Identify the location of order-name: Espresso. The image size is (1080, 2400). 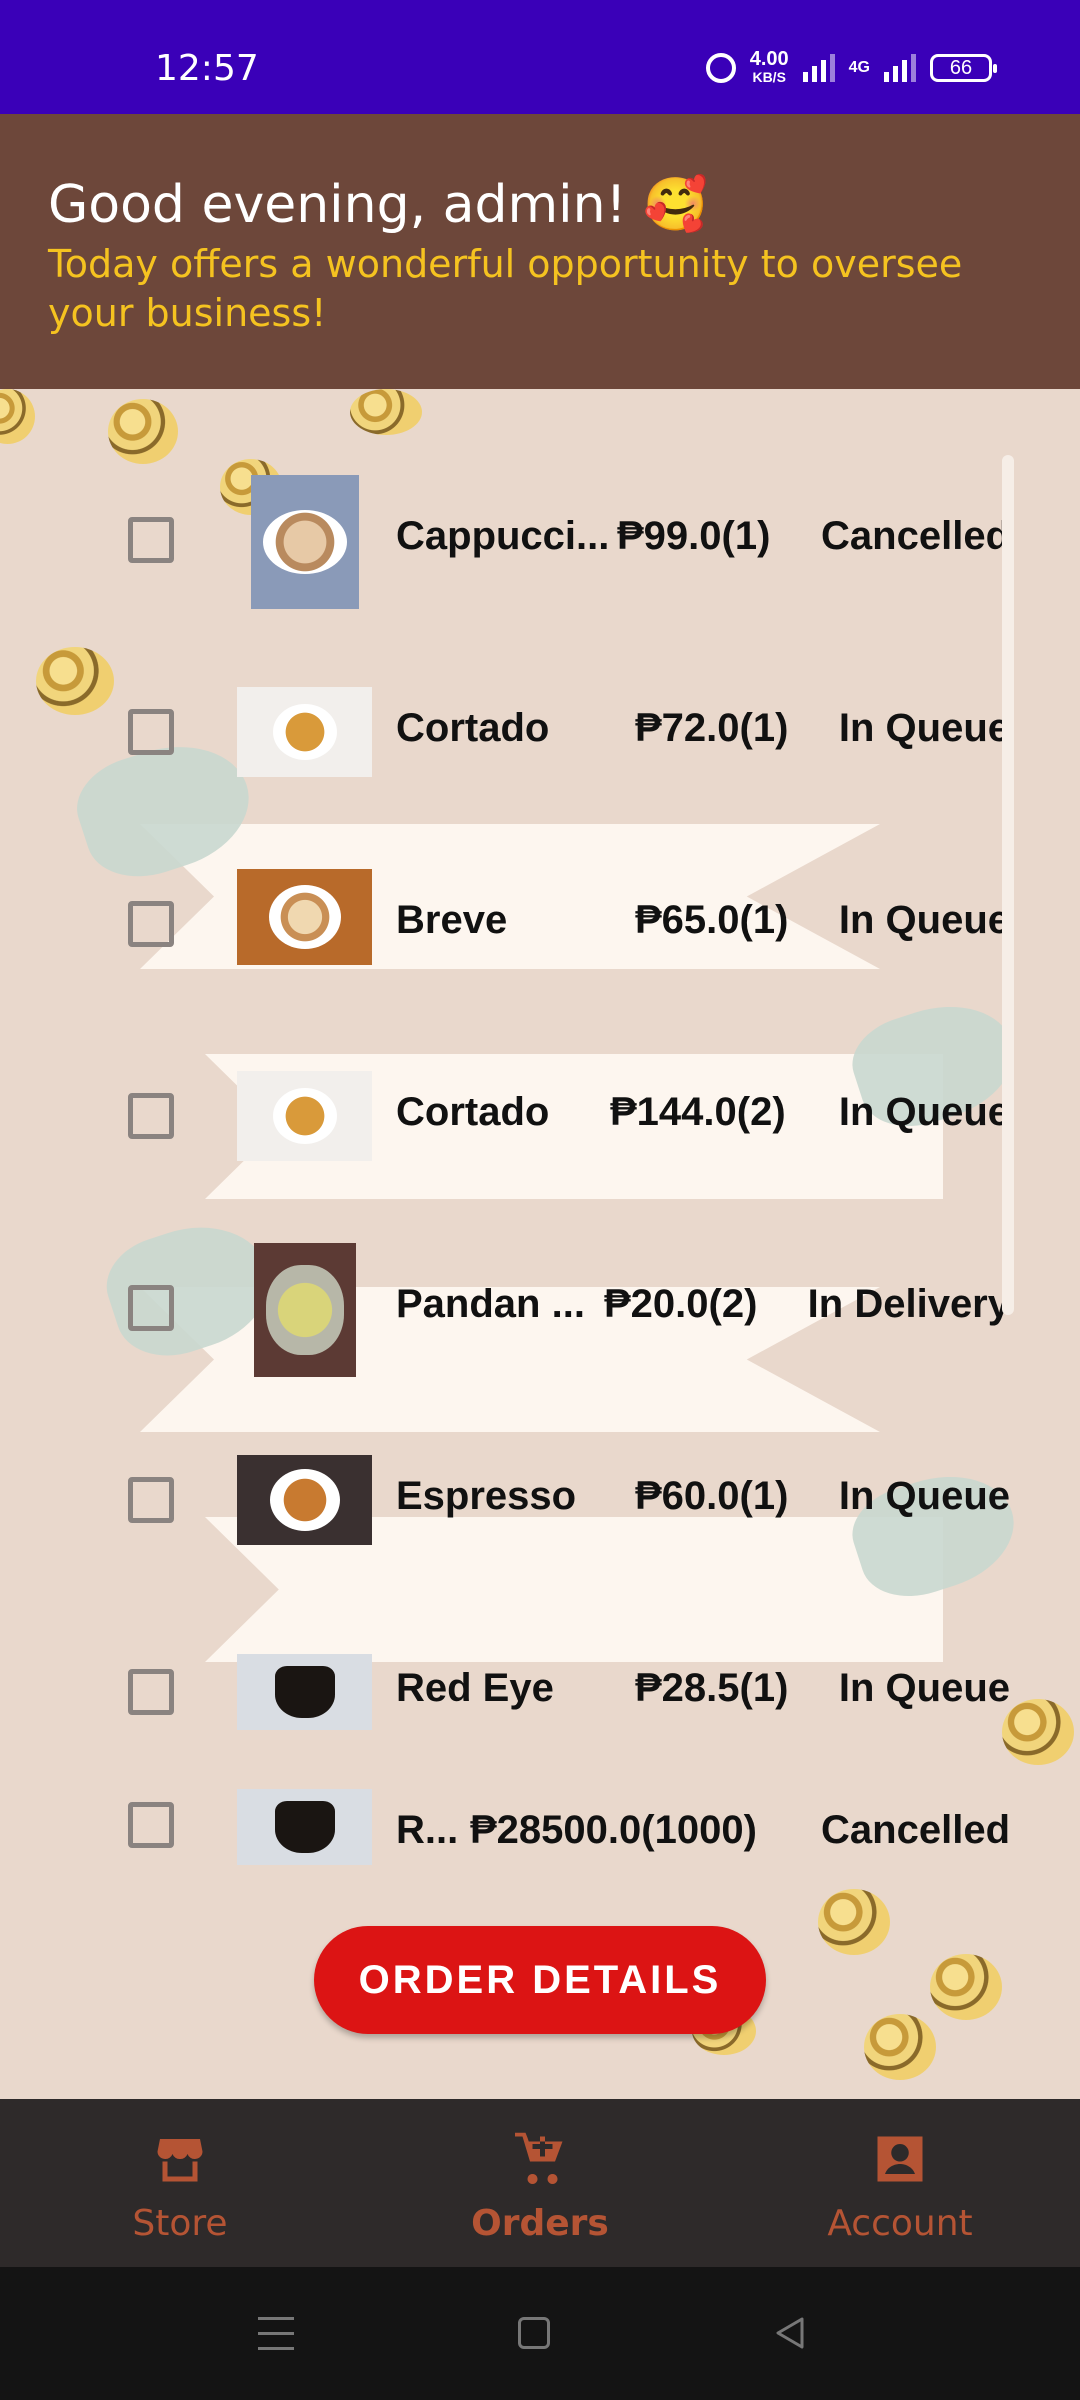
(486, 1496).